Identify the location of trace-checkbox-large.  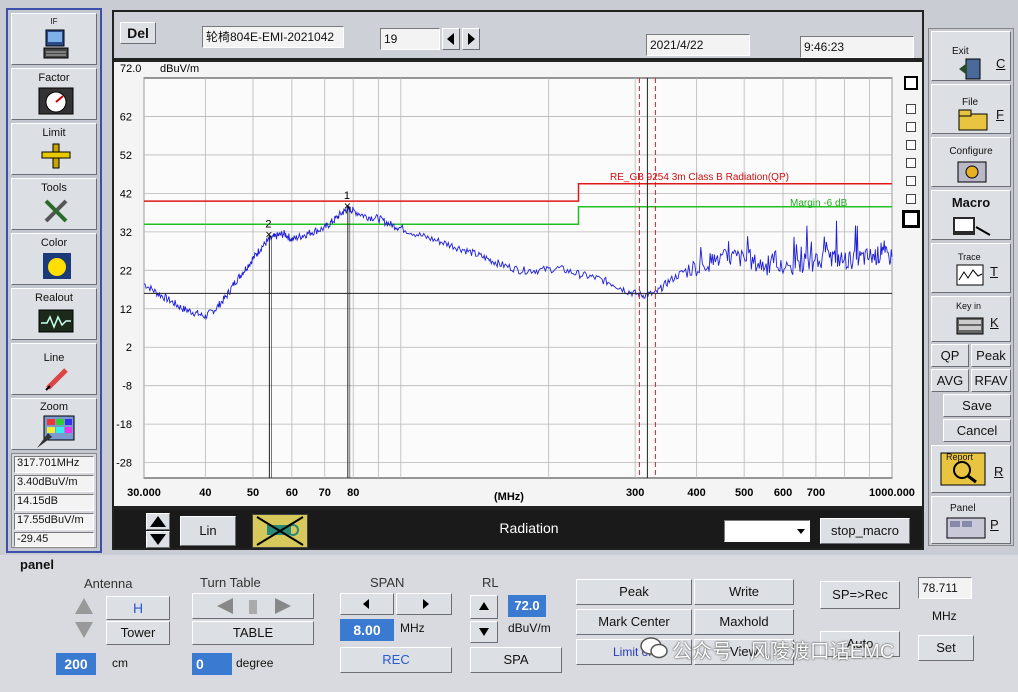
(911, 219).